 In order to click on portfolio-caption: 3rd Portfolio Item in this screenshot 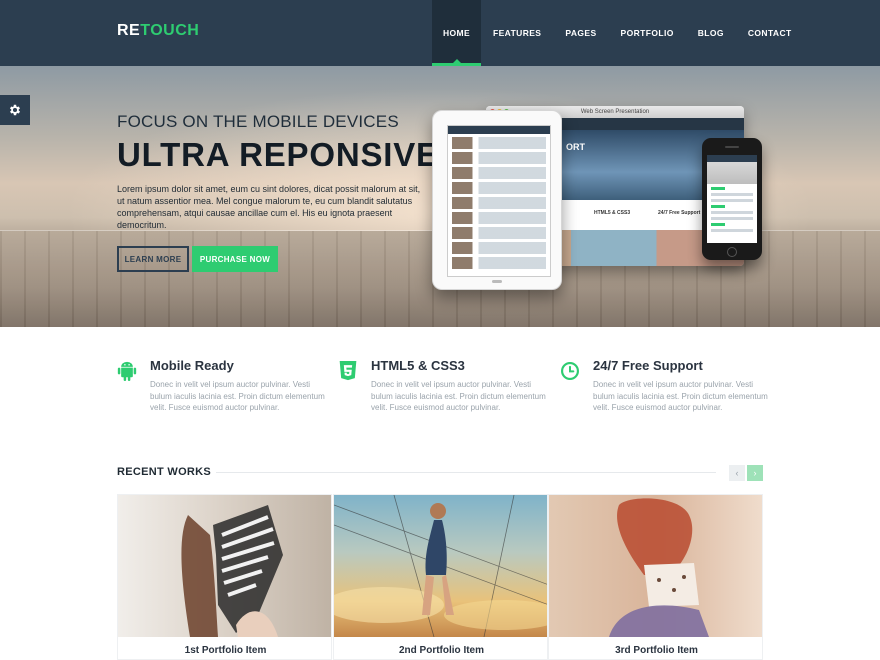, I will do `click(655, 650)`.